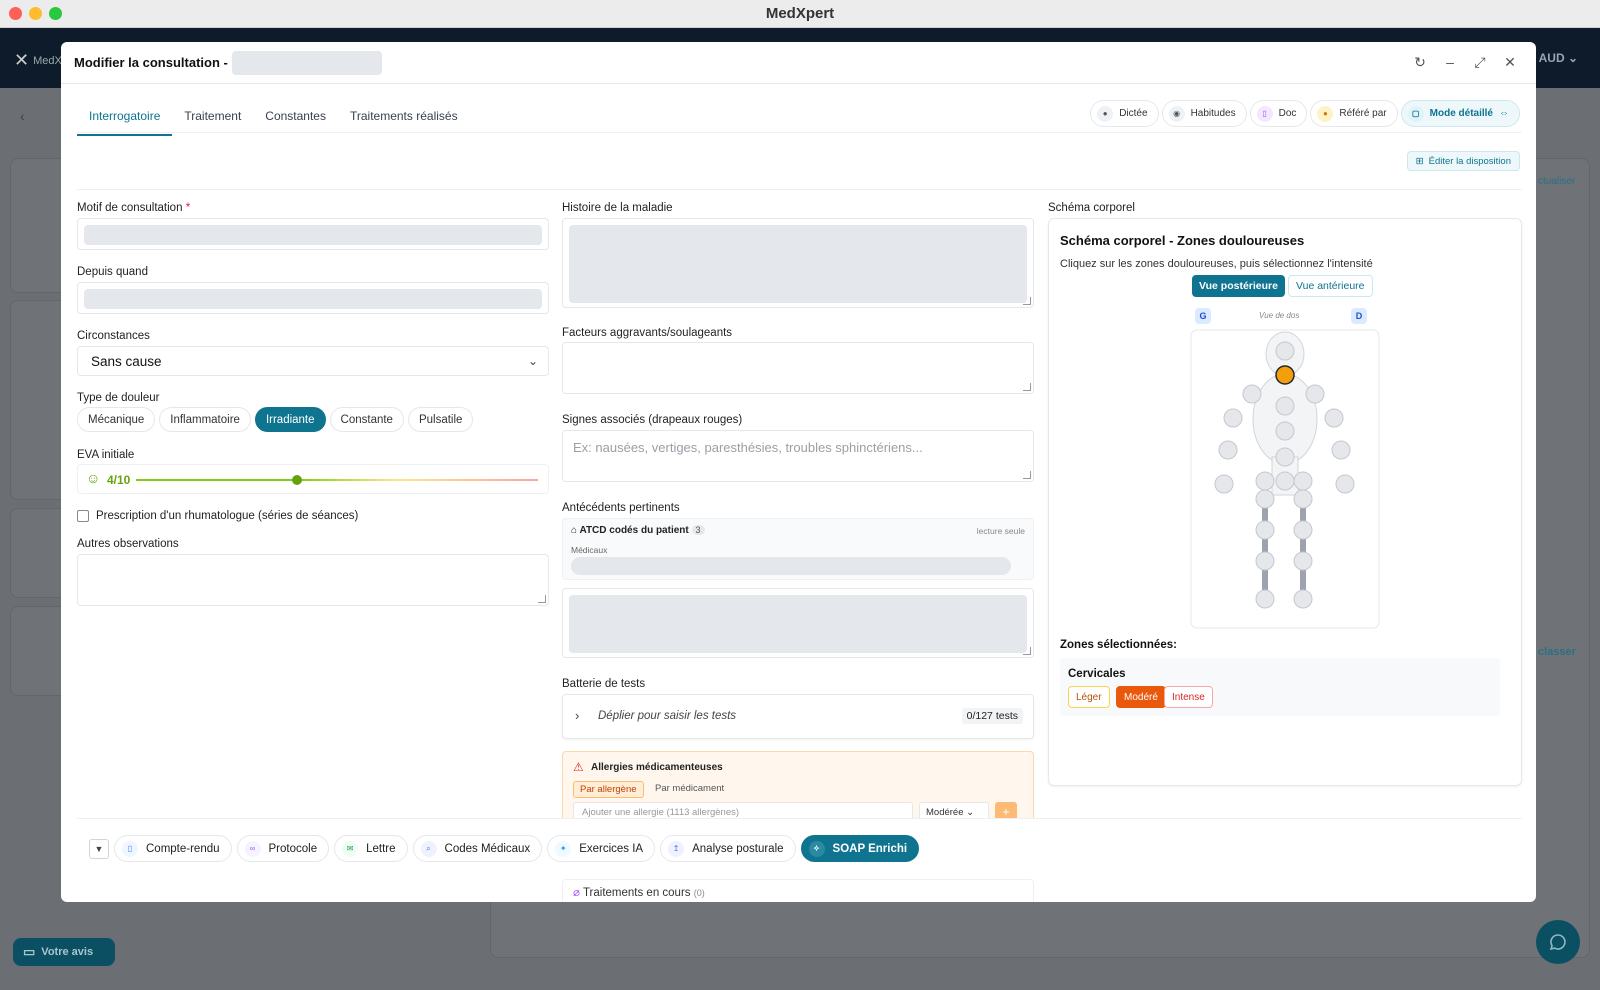 The width and height of the screenshot is (1600, 990). What do you see at coordinates (1224, 484) in the screenshot?
I see `zone-left-hand` at bounding box center [1224, 484].